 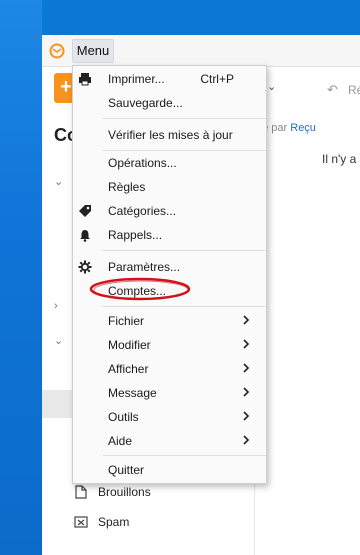 I want to click on folder-label: Spam, so click(x=114, y=522).